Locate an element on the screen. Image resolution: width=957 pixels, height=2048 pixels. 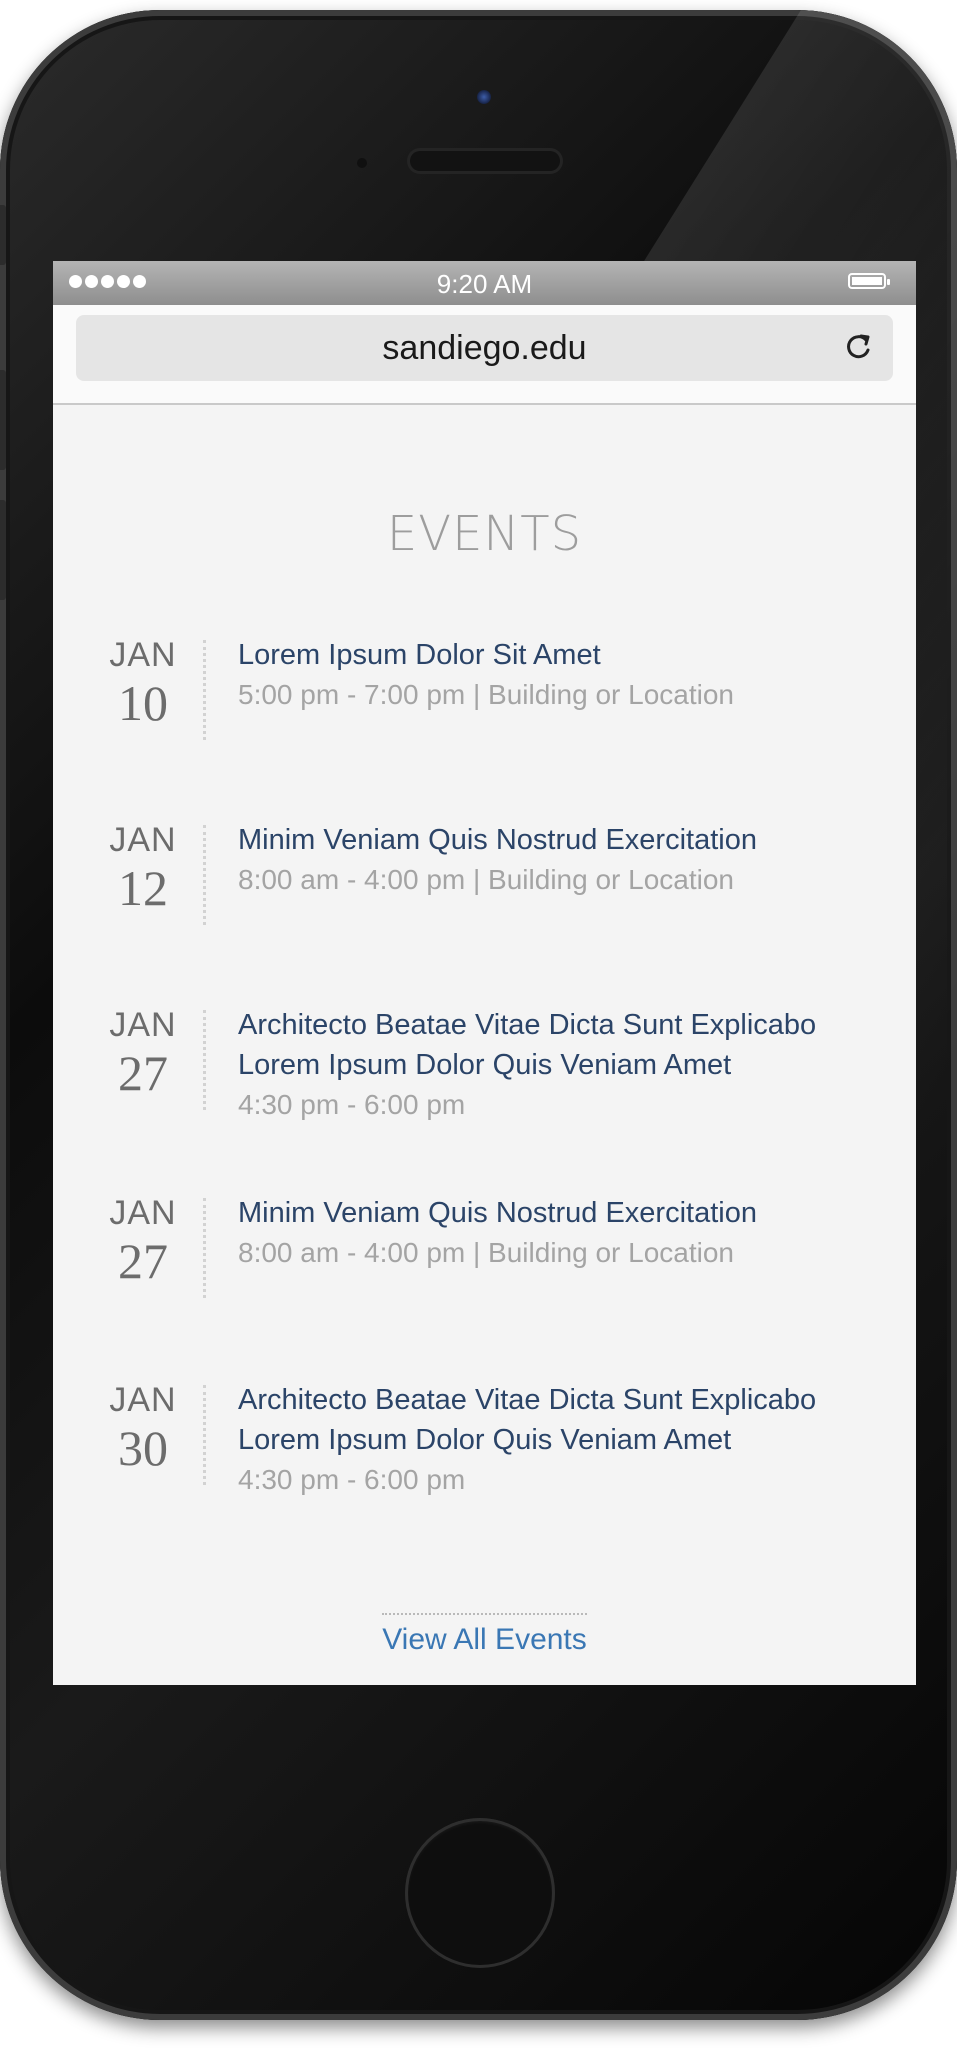
status-time: 9:20 AM is located at coordinates (484, 284).